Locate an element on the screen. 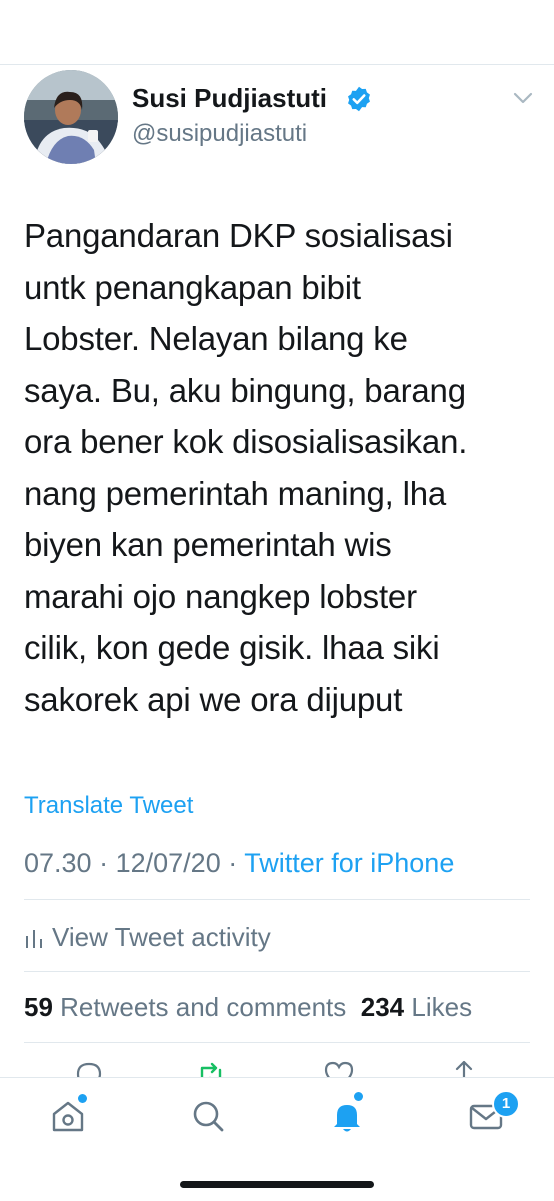 This screenshot has width=554, height=1201. likes-stat: 234 Likes is located at coordinates (416, 1007).